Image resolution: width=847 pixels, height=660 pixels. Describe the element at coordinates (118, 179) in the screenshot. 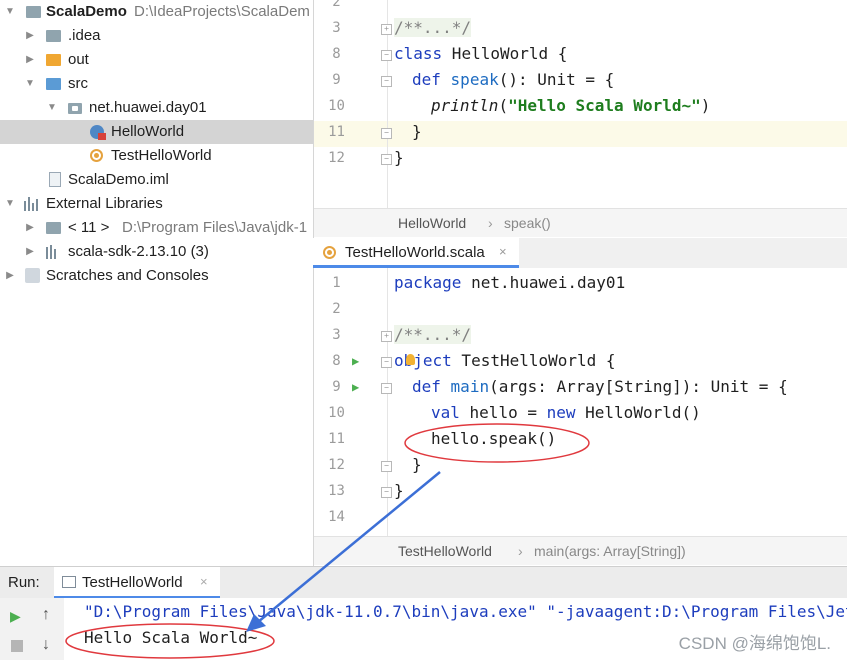

I see `tree-label: ScalaDemo.iml` at that location.